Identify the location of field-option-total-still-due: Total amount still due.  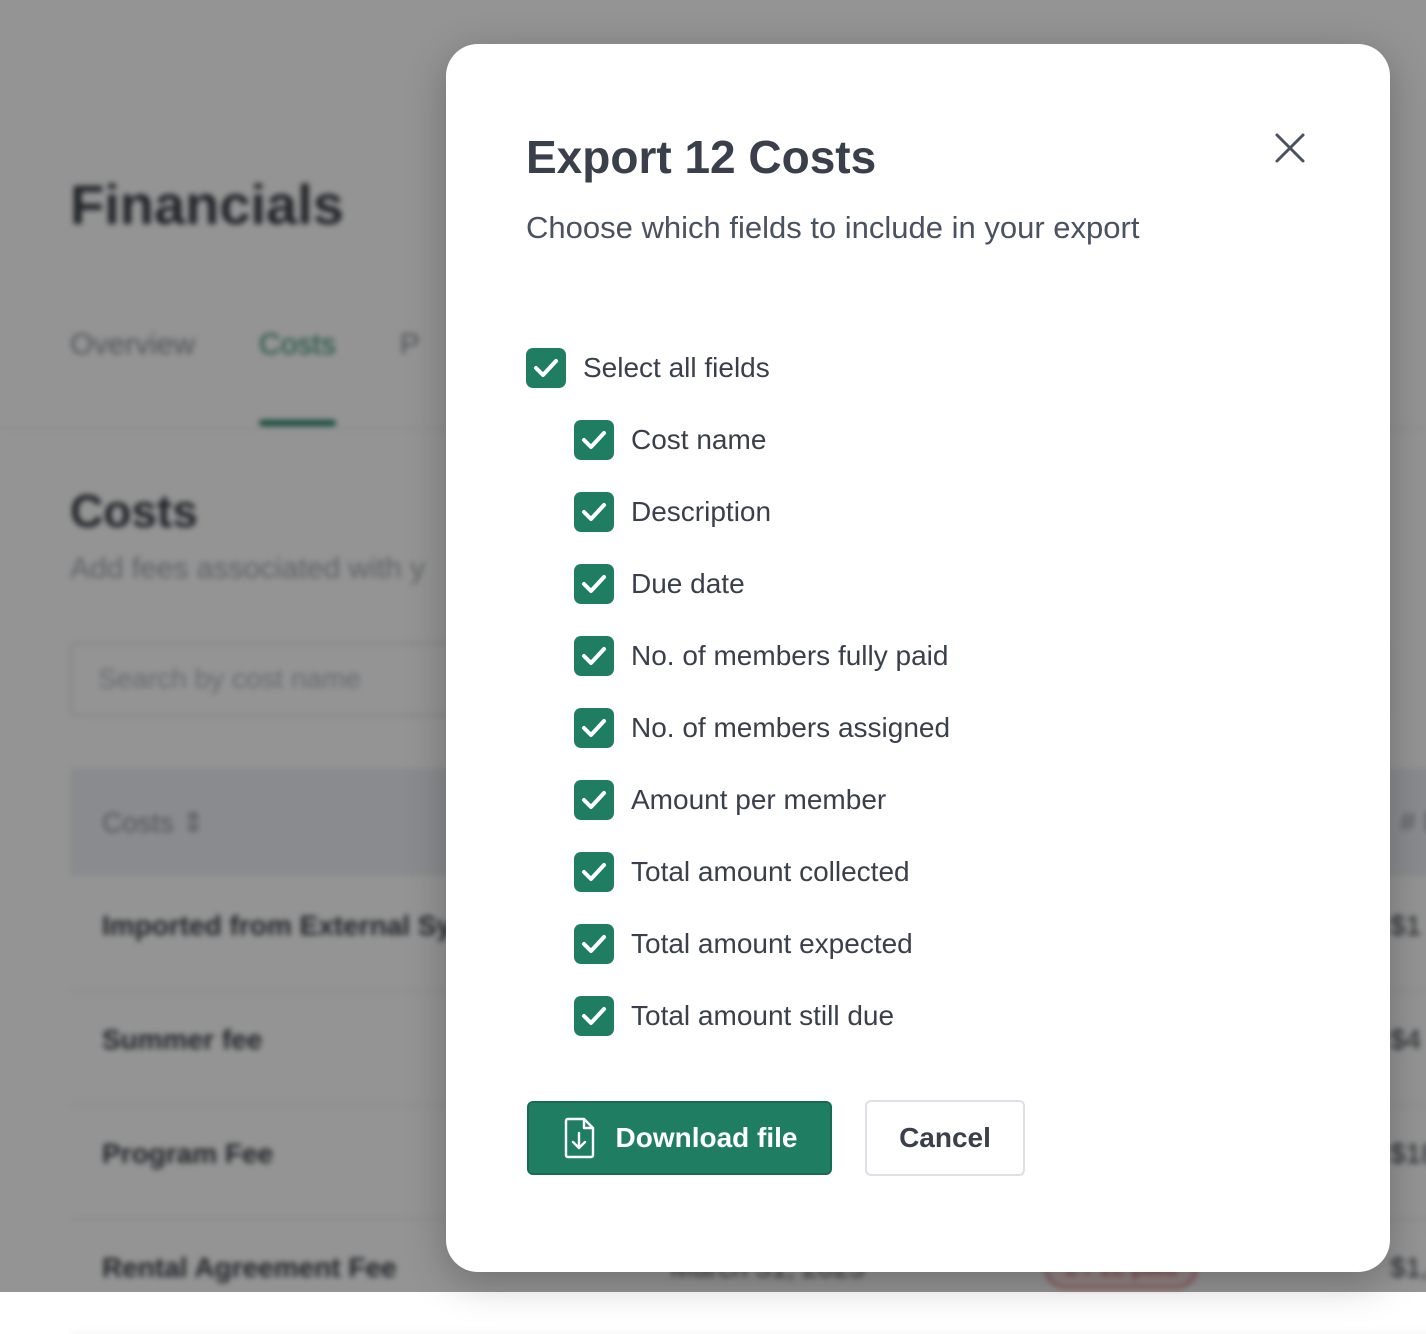
(734, 1016).